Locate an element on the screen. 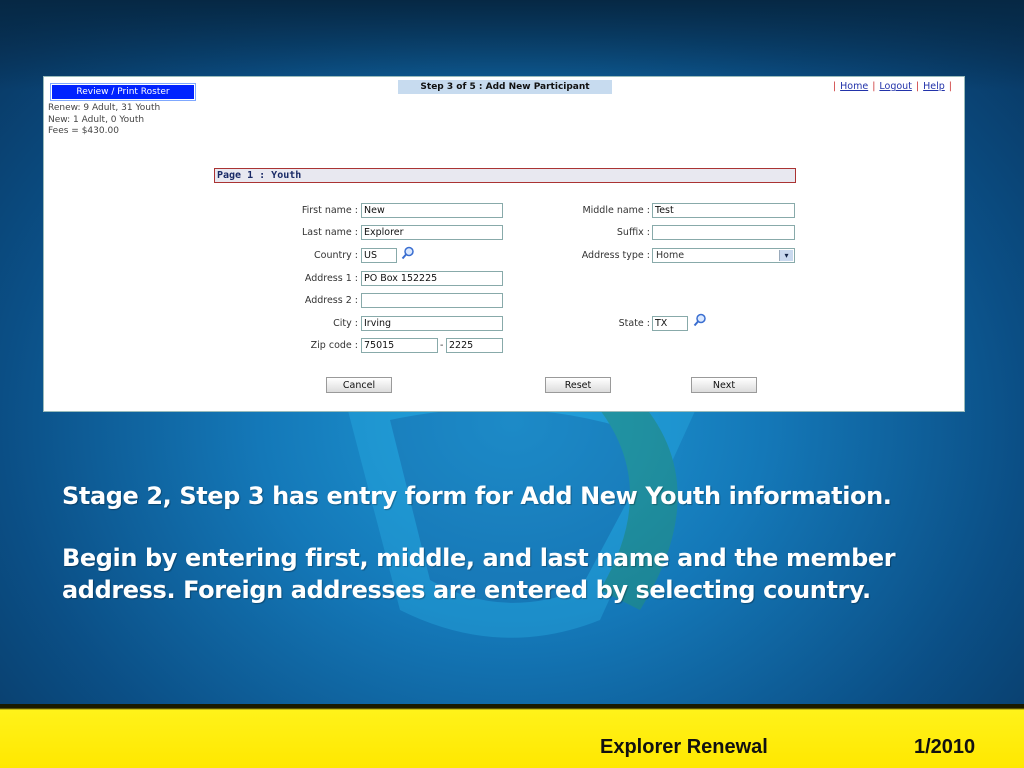 The image size is (1024, 768). footer-title: Explorer Renewal is located at coordinates (684, 747).